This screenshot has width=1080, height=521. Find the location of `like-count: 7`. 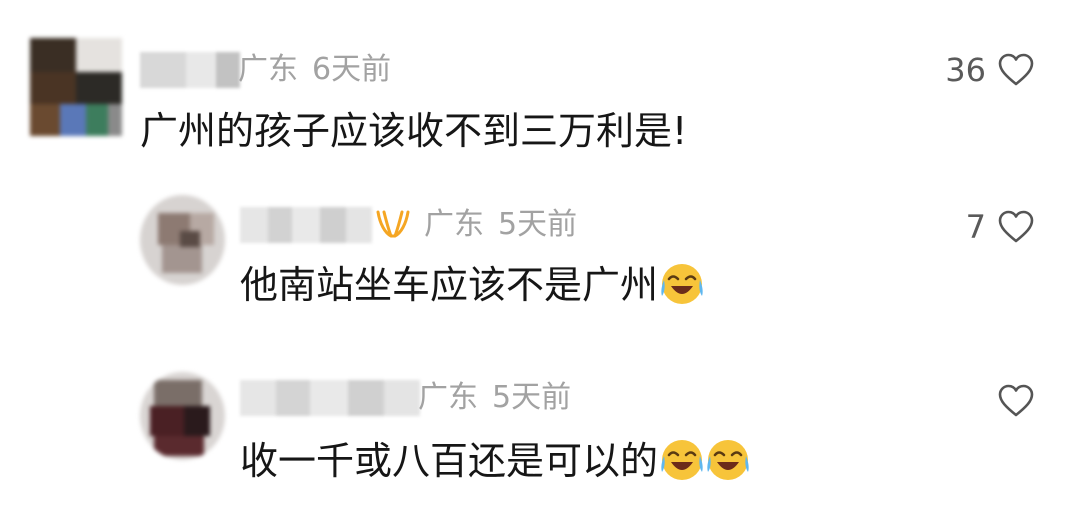

like-count: 7 is located at coordinates (975, 227).